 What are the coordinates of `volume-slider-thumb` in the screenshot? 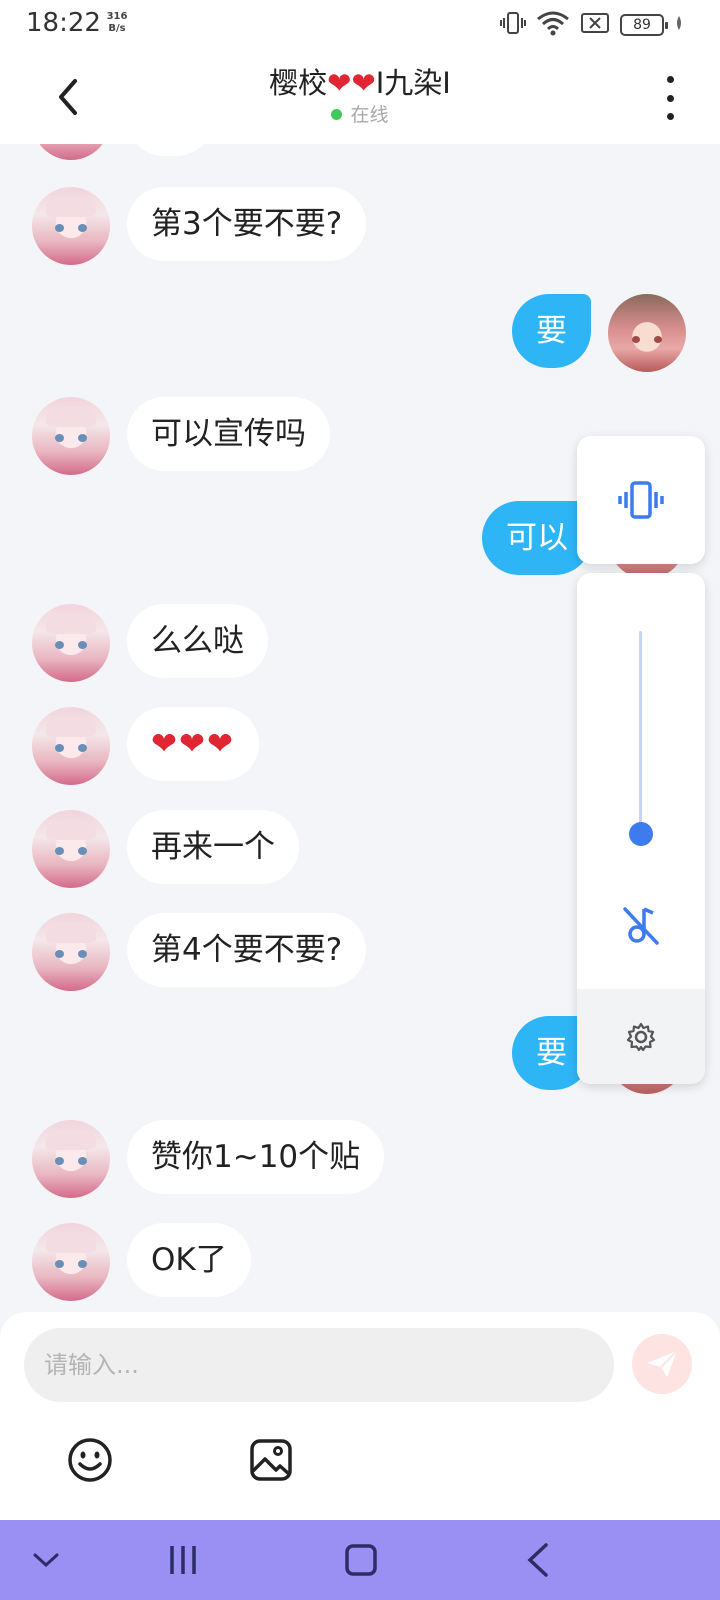 It's located at (641, 834).